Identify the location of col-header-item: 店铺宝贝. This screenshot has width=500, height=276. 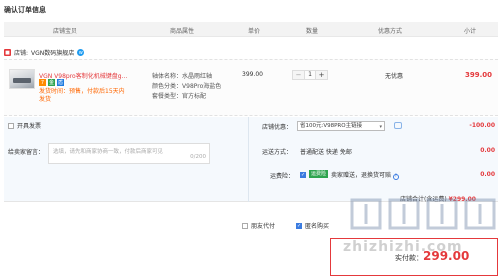
(65, 31).